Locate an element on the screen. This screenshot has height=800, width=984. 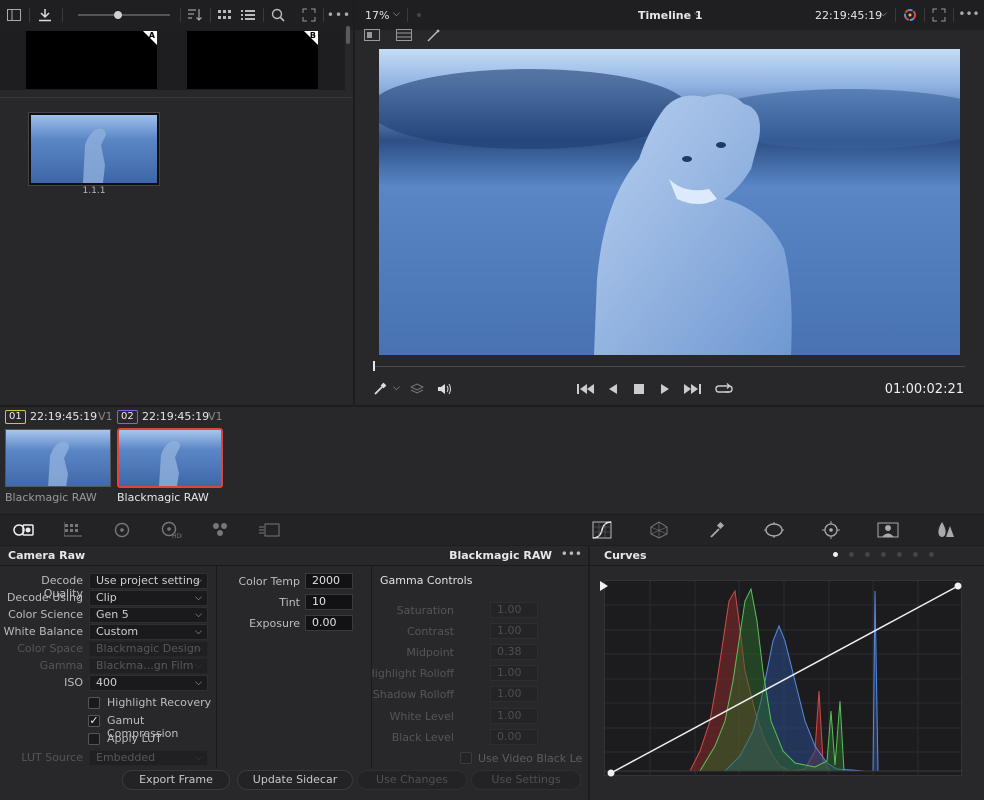
motion-effects-icon is located at coordinates (270, 530).